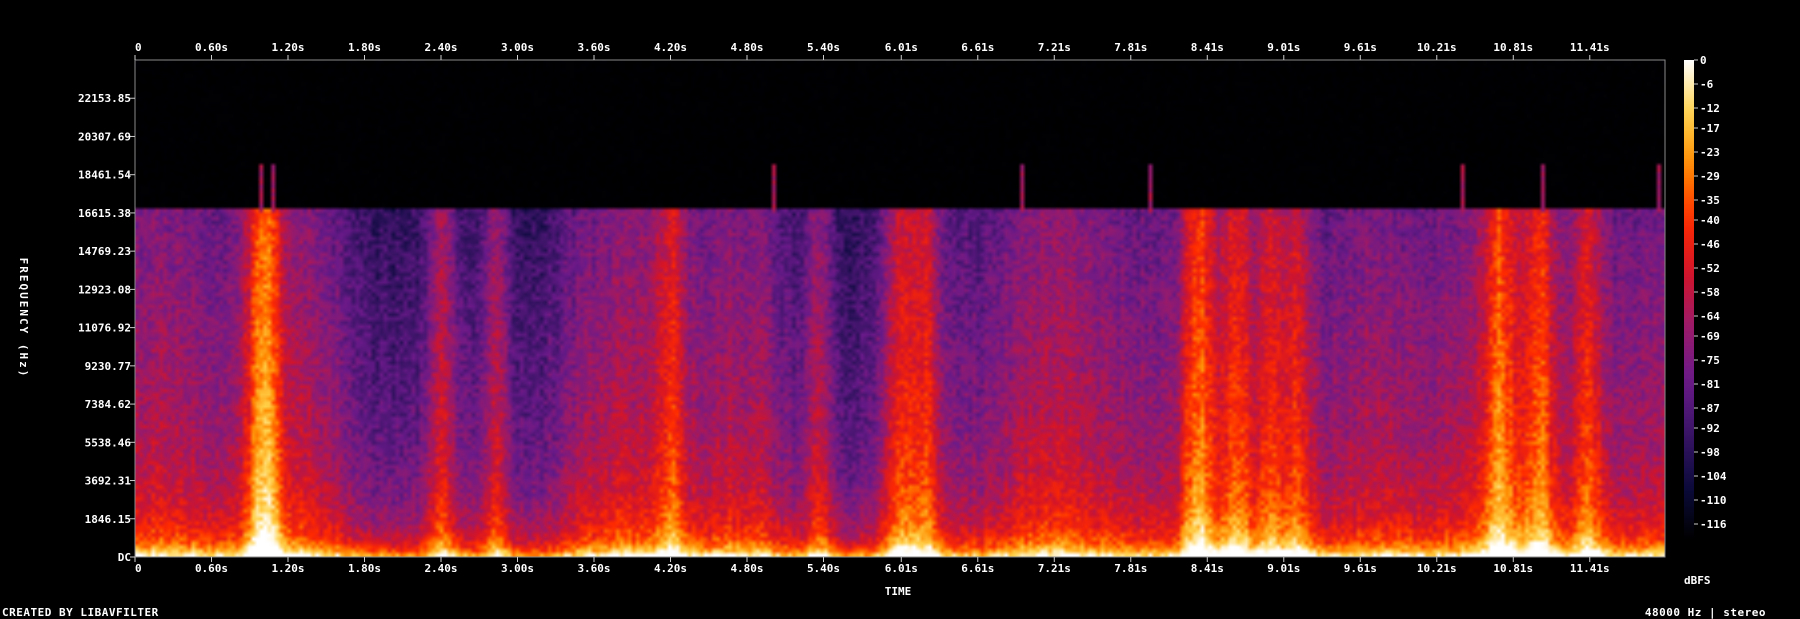 The image size is (1800, 619). I want to click on bottom-time-tick-label: 3.00s, so click(517, 568).